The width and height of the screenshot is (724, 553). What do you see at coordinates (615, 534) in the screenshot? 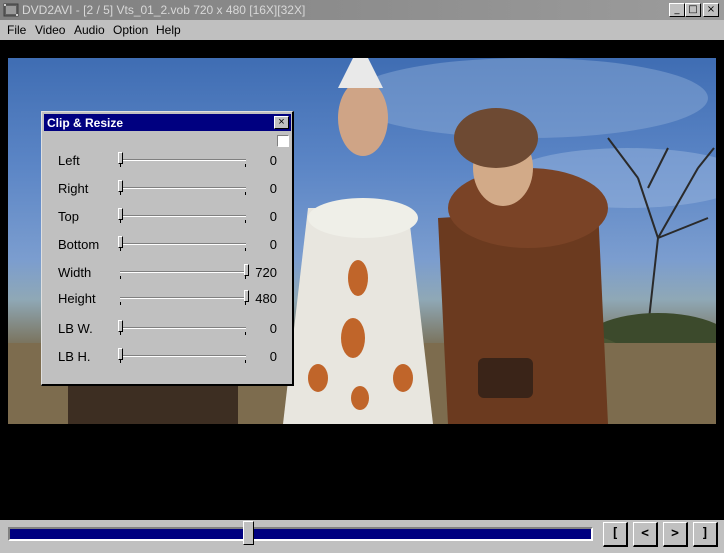
I see `go-start-button: [` at bounding box center [615, 534].